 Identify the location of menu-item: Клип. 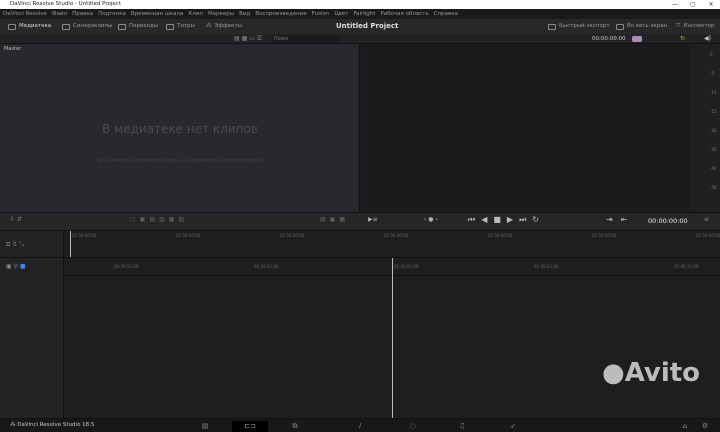
(195, 14).